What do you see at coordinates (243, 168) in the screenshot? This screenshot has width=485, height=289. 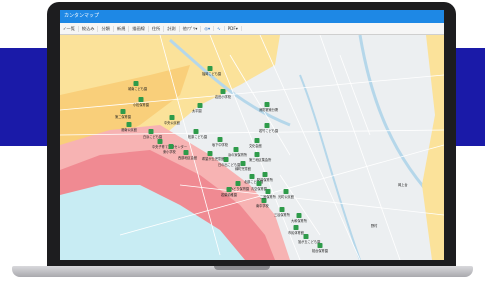 I see `facility-label: 緑町児童館` at bounding box center [243, 168].